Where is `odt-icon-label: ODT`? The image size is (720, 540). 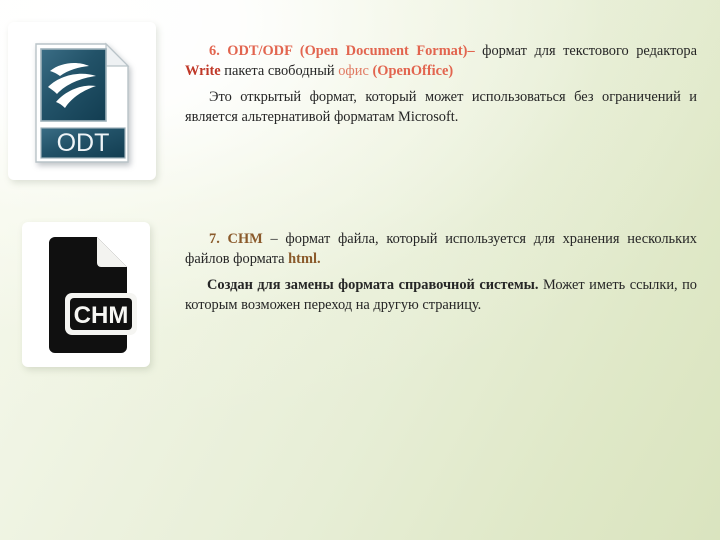 odt-icon-label: ODT is located at coordinates (83, 143).